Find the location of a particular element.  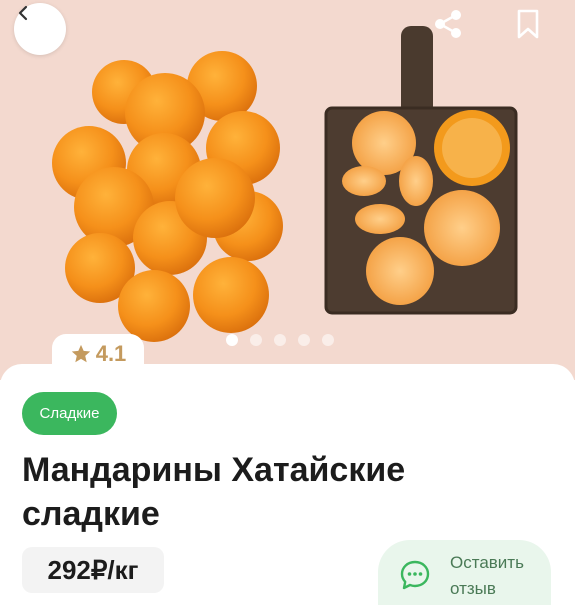

bookmark-button is located at coordinates (534, 28).